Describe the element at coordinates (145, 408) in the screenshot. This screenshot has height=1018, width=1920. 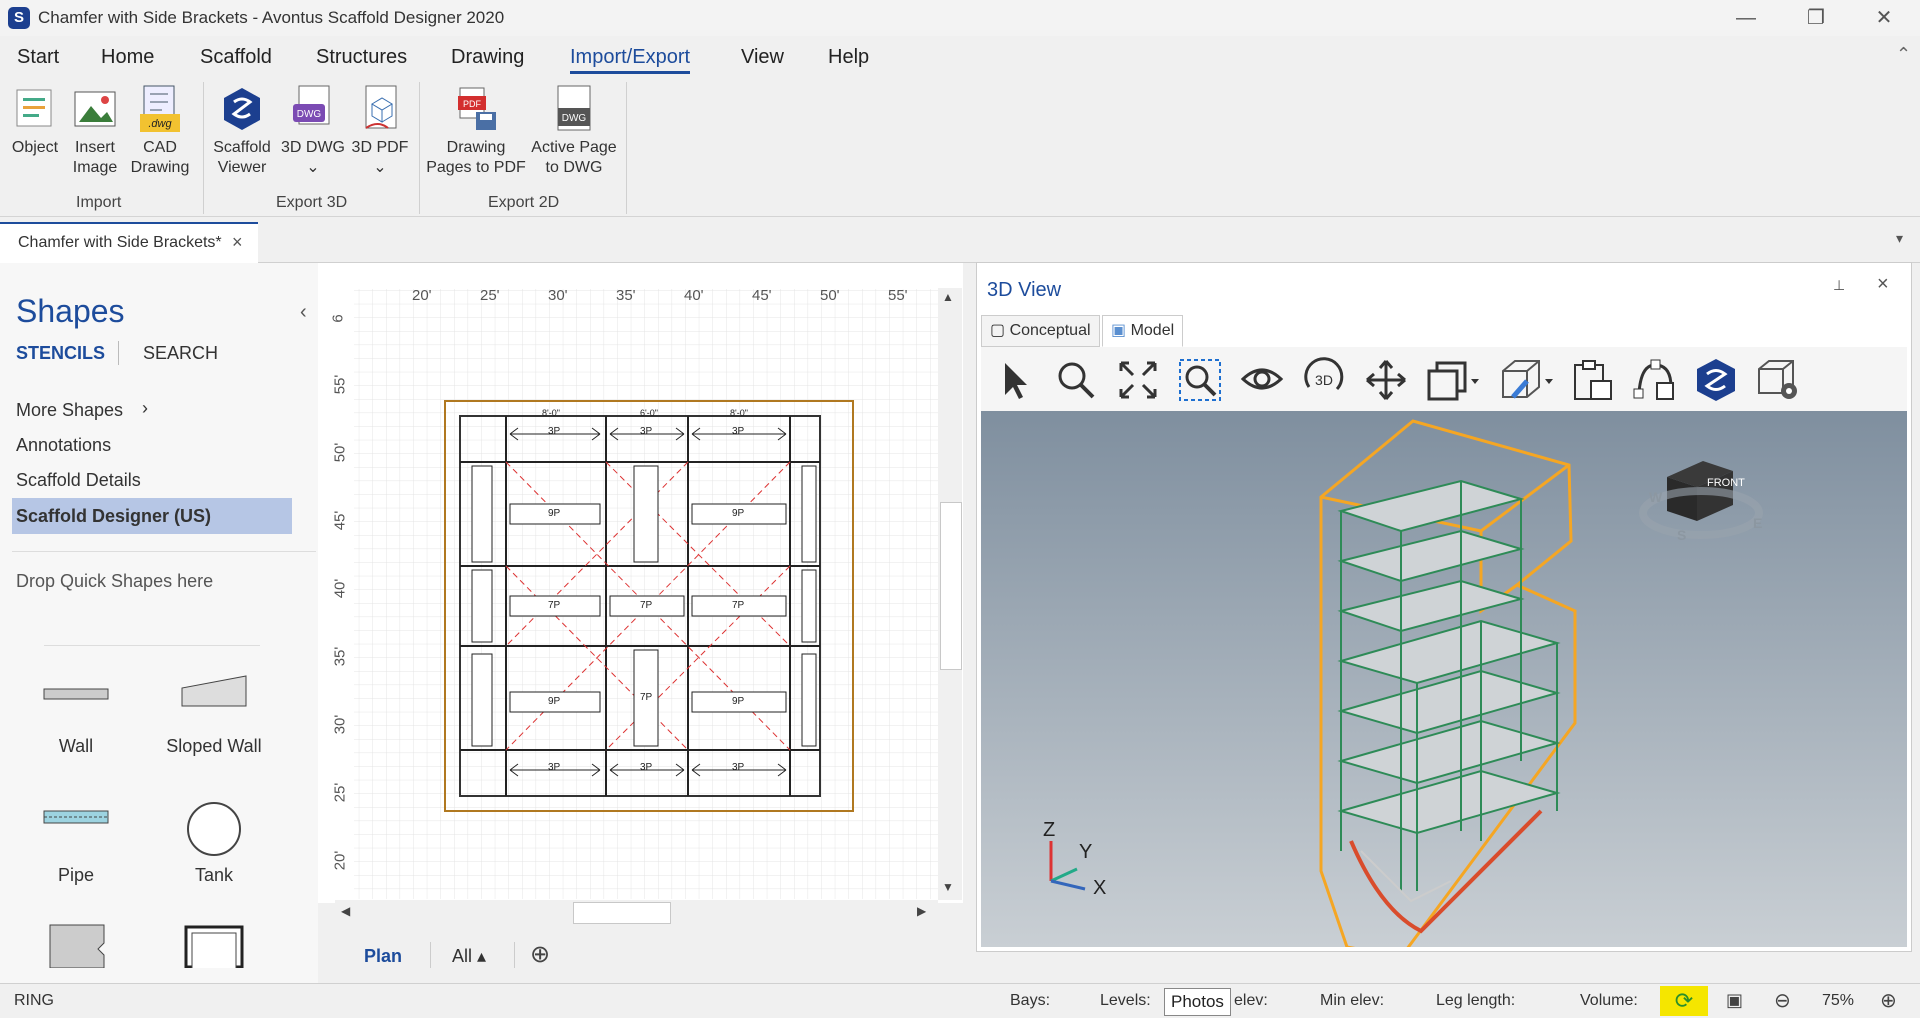
I see `more-shapes-arrow-icon: ›` at that location.